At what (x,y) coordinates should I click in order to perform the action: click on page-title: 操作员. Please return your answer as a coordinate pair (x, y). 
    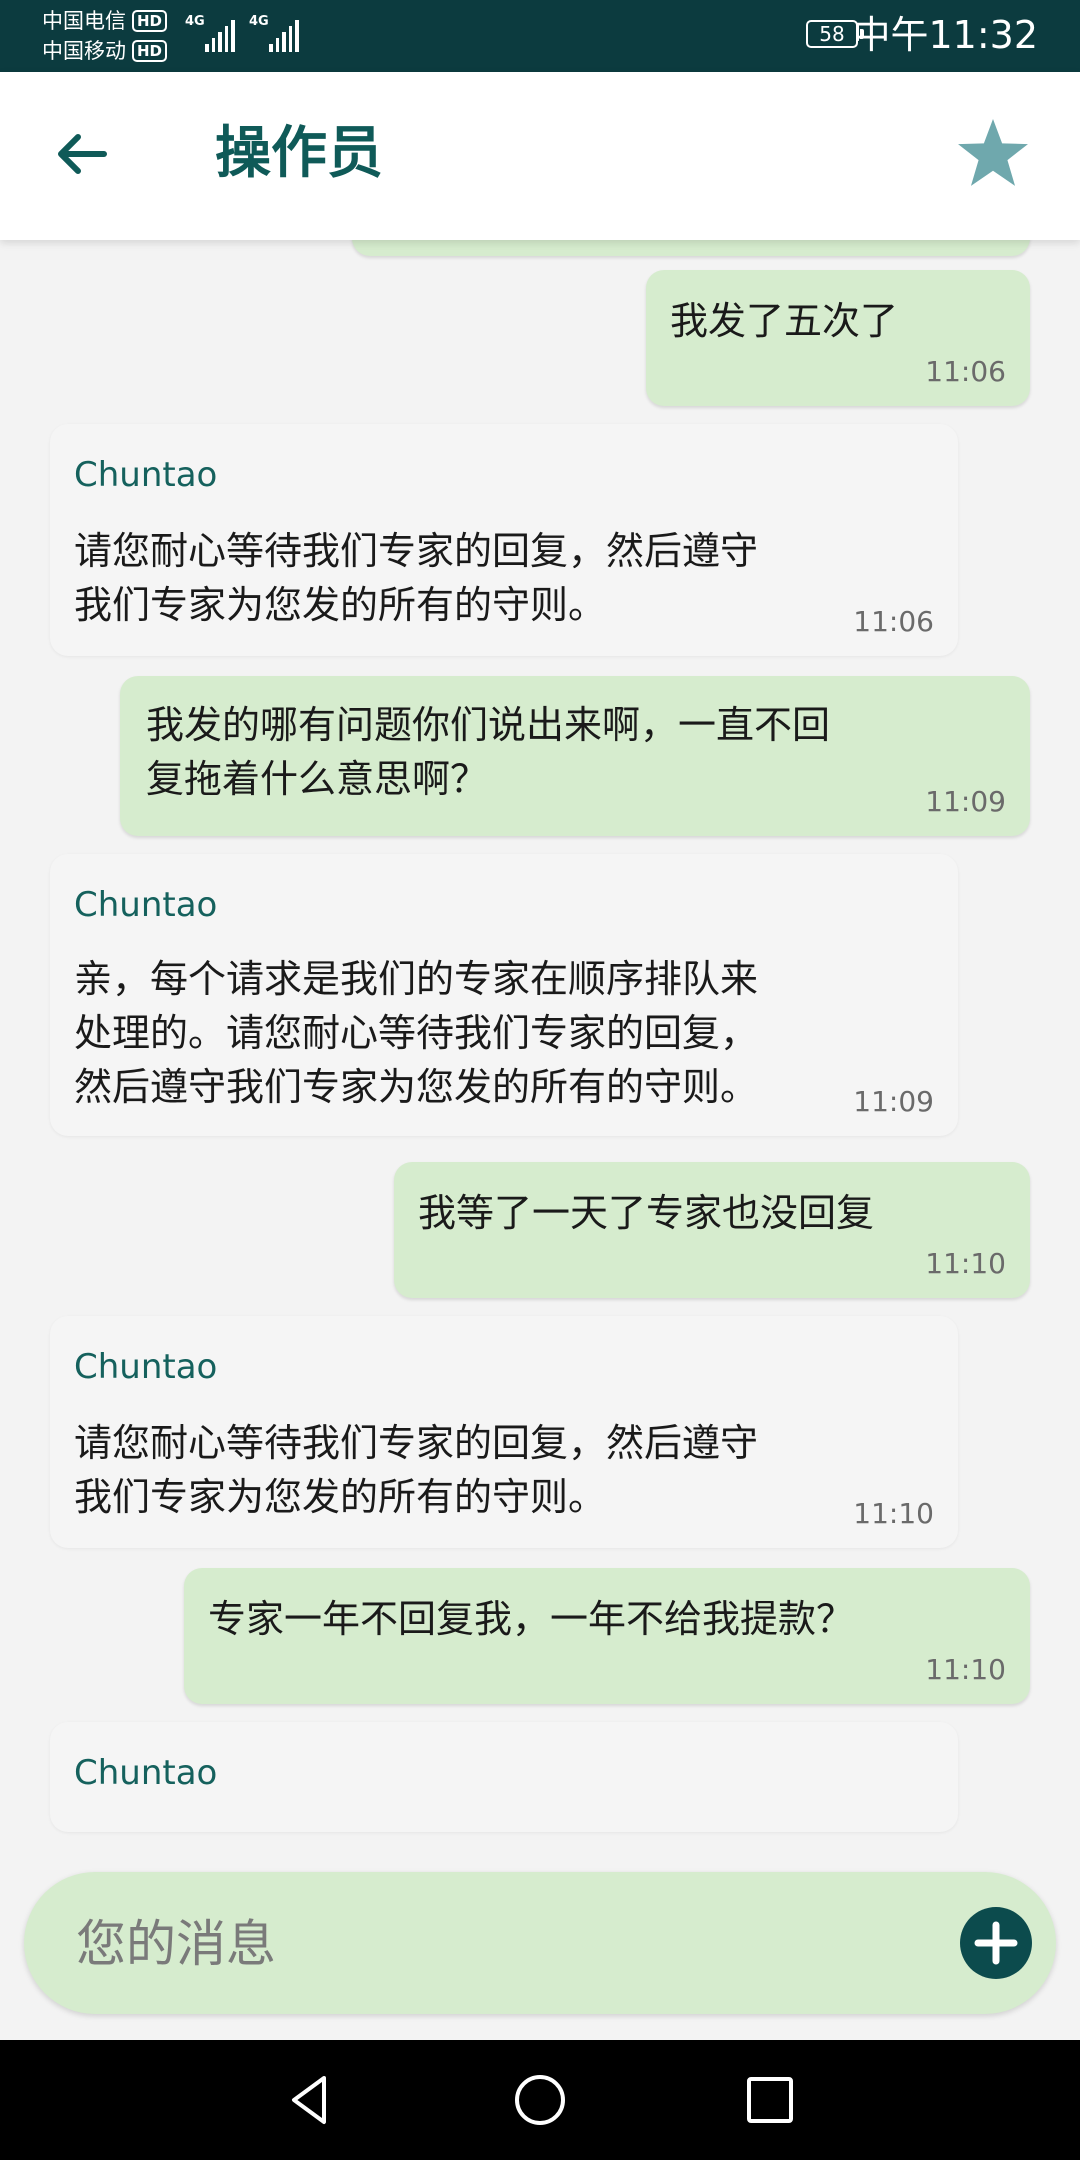
    Looking at the image, I should click on (299, 153).